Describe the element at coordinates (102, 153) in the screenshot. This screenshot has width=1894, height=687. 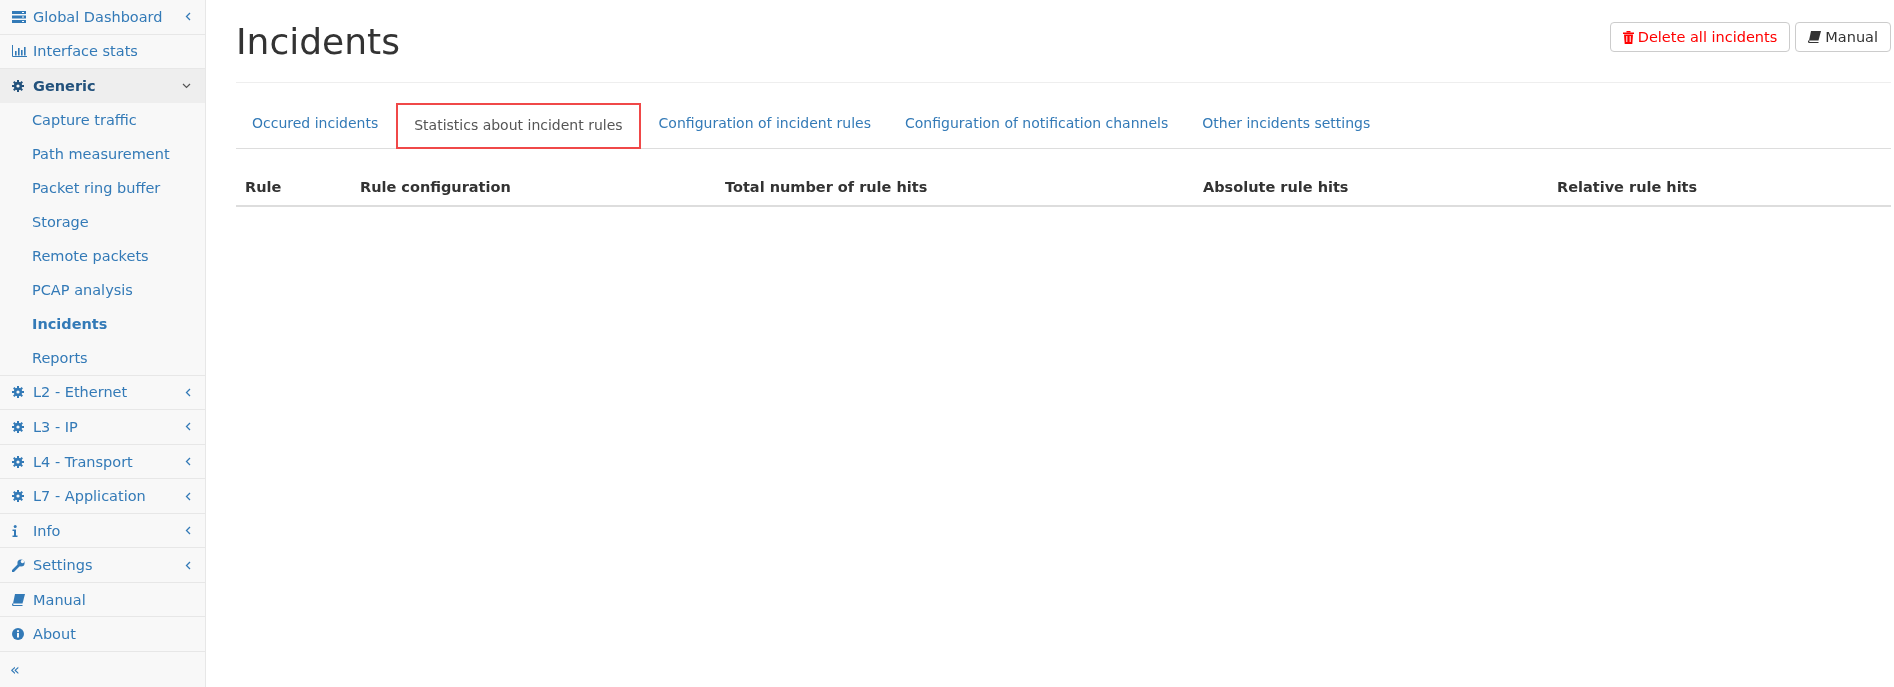
I see `sidebar-subitem: Path measurement` at that location.